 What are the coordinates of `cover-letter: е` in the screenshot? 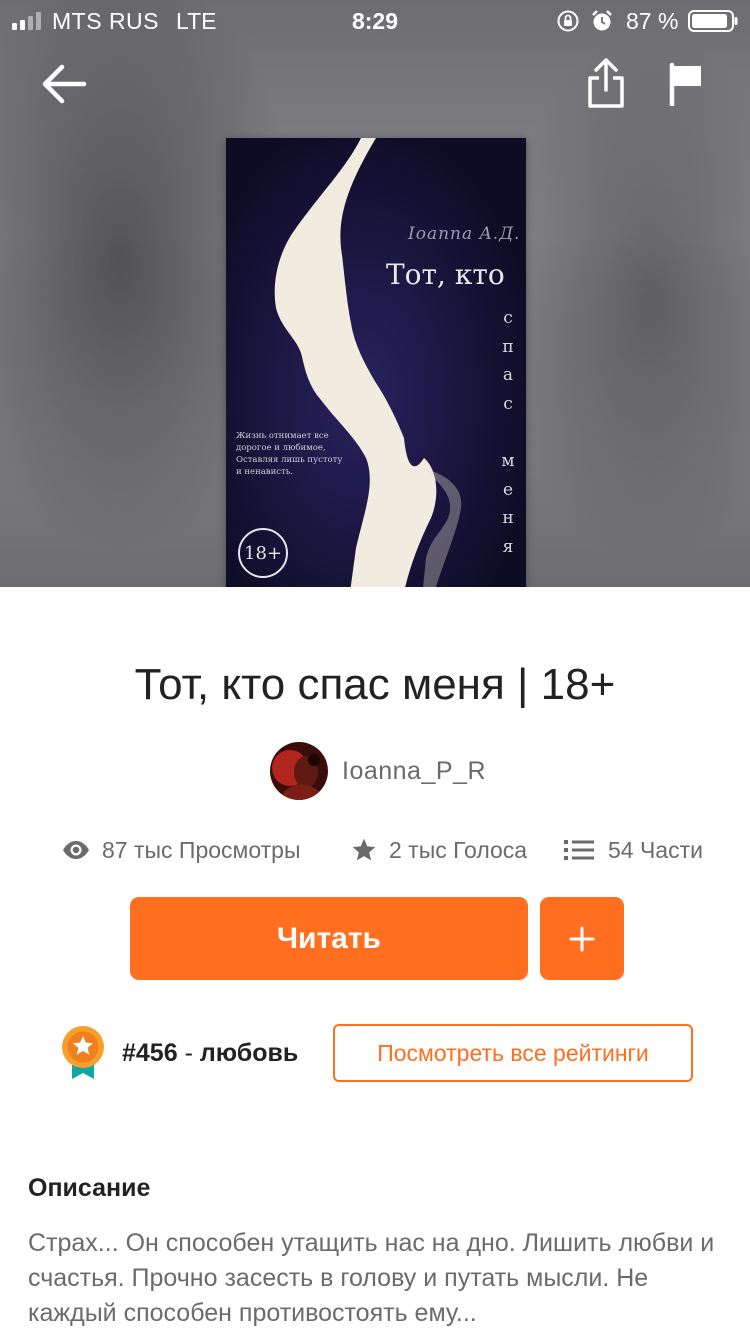 It's located at (508, 489).